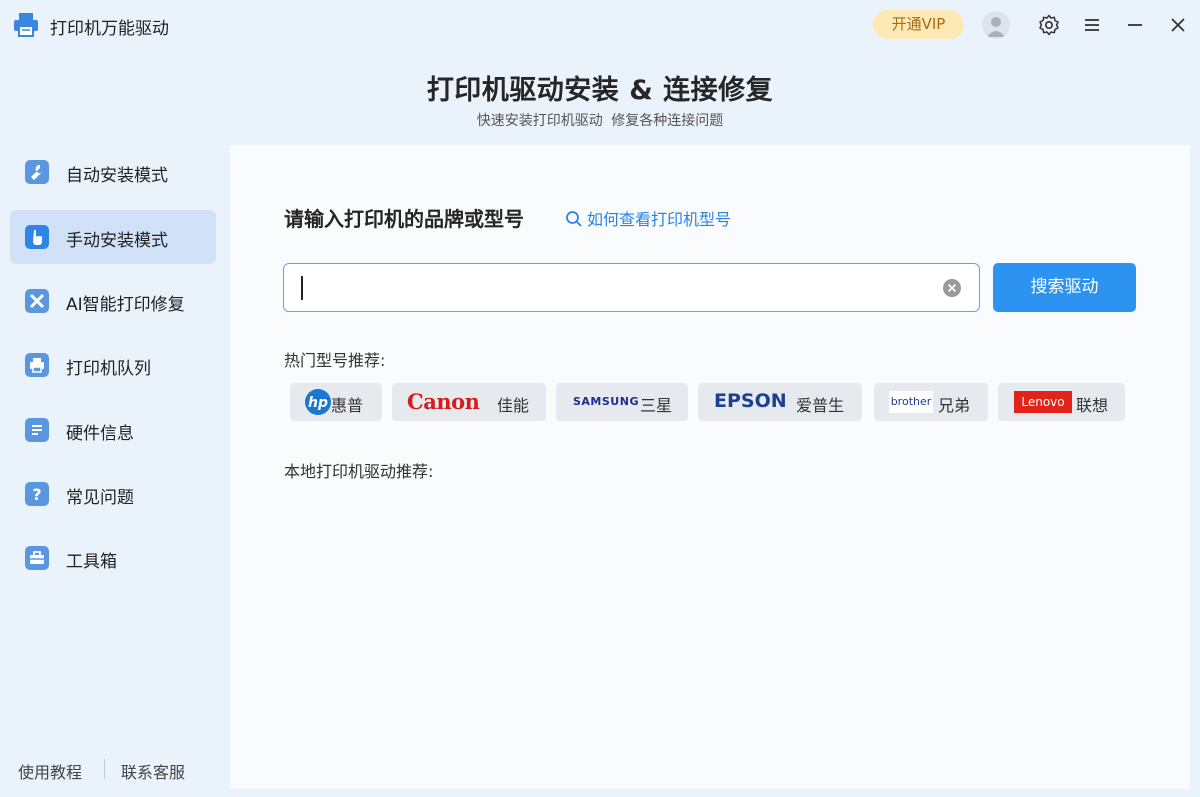 The height and width of the screenshot is (797, 1200). I want to click on search-input, so click(616, 288).